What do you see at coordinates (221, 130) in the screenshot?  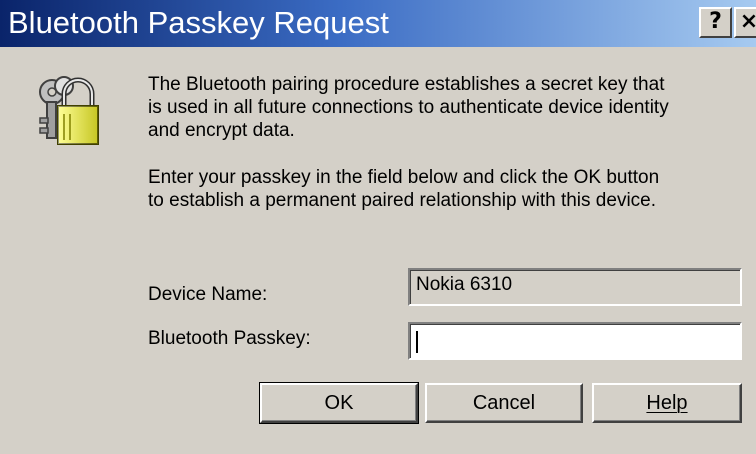 I see `intro-line: and encrypt data.` at bounding box center [221, 130].